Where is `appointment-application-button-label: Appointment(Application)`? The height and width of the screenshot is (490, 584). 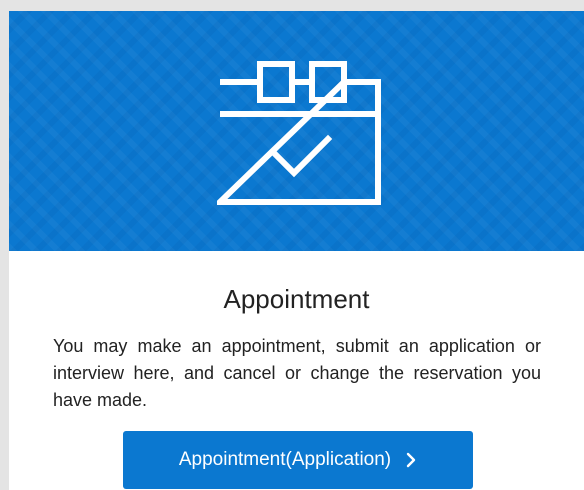 appointment-application-button-label: Appointment(Application) is located at coordinates (285, 459).